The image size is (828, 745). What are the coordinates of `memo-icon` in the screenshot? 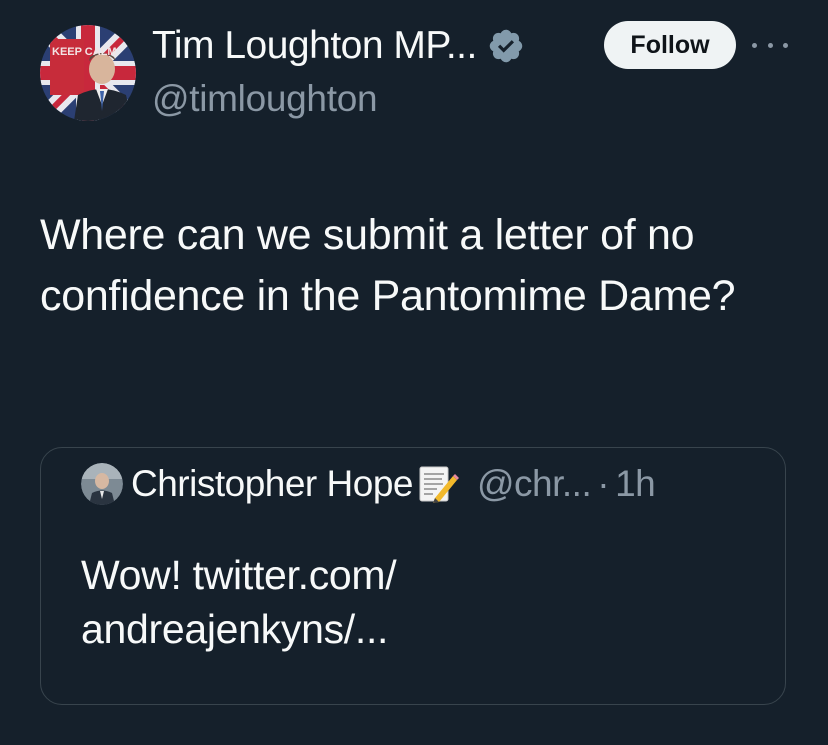 It's located at (439, 484).